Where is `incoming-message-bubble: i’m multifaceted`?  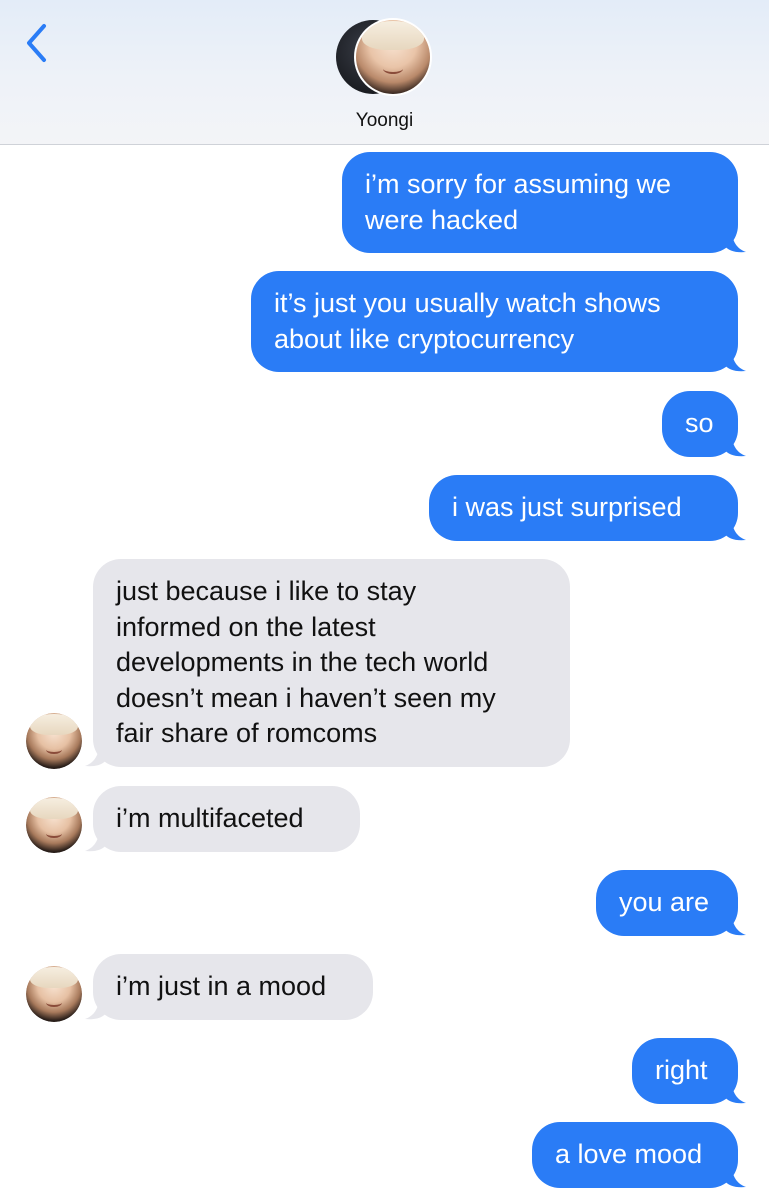 incoming-message-bubble: i’m multifaceted is located at coordinates (222, 819).